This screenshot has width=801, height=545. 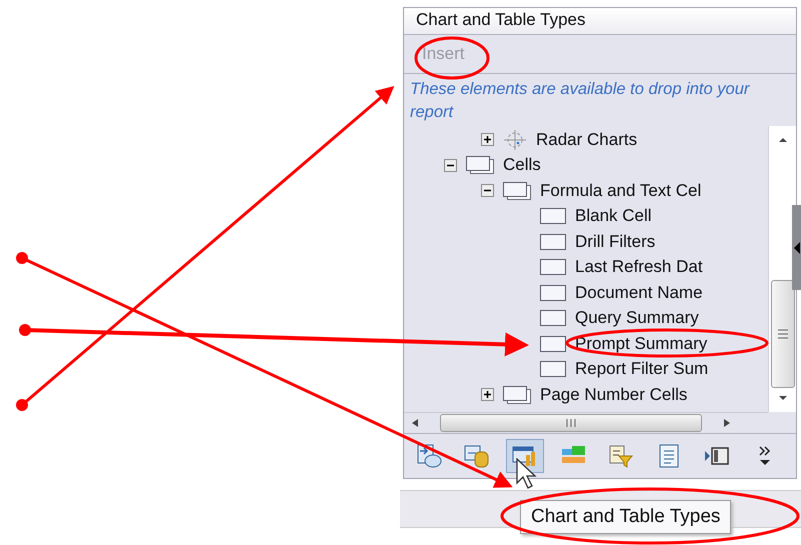 I want to click on crosshair-icon, so click(x=515, y=139).